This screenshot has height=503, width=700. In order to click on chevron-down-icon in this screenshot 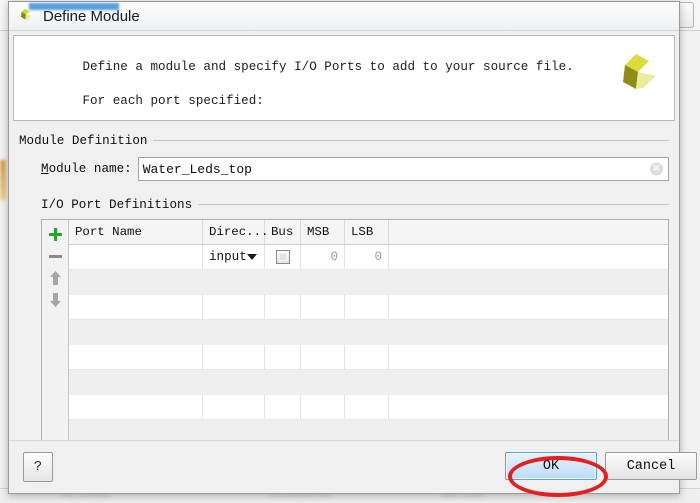, I will do `click(251, 257)`.